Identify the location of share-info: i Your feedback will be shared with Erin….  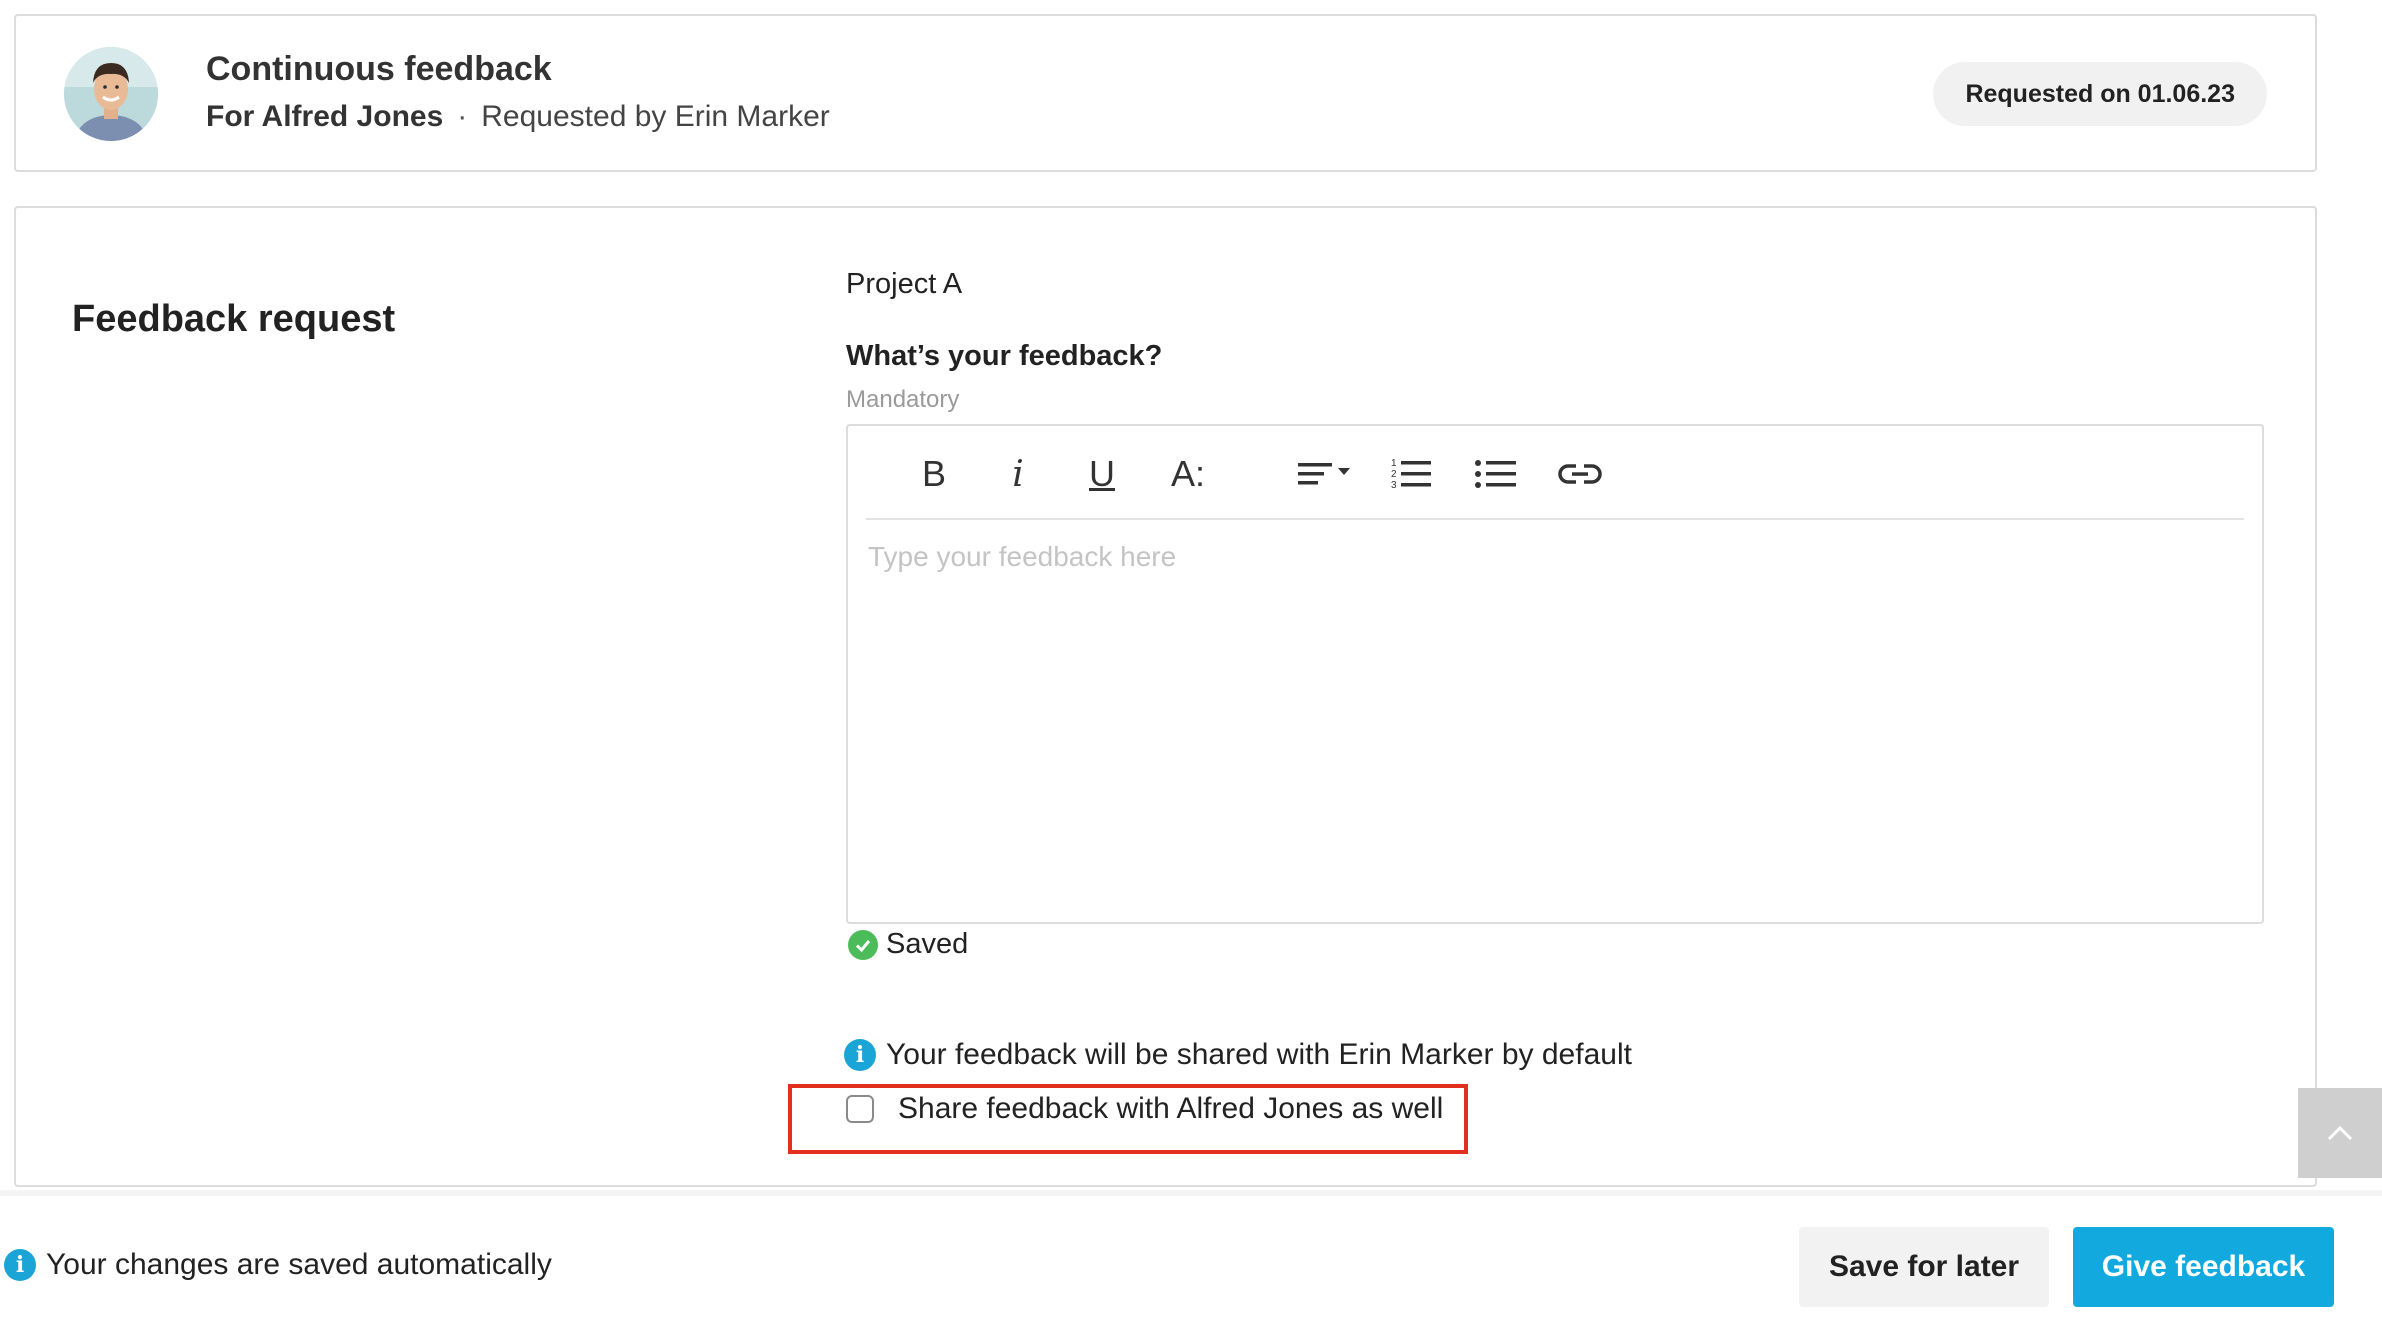
(1238, 1055).